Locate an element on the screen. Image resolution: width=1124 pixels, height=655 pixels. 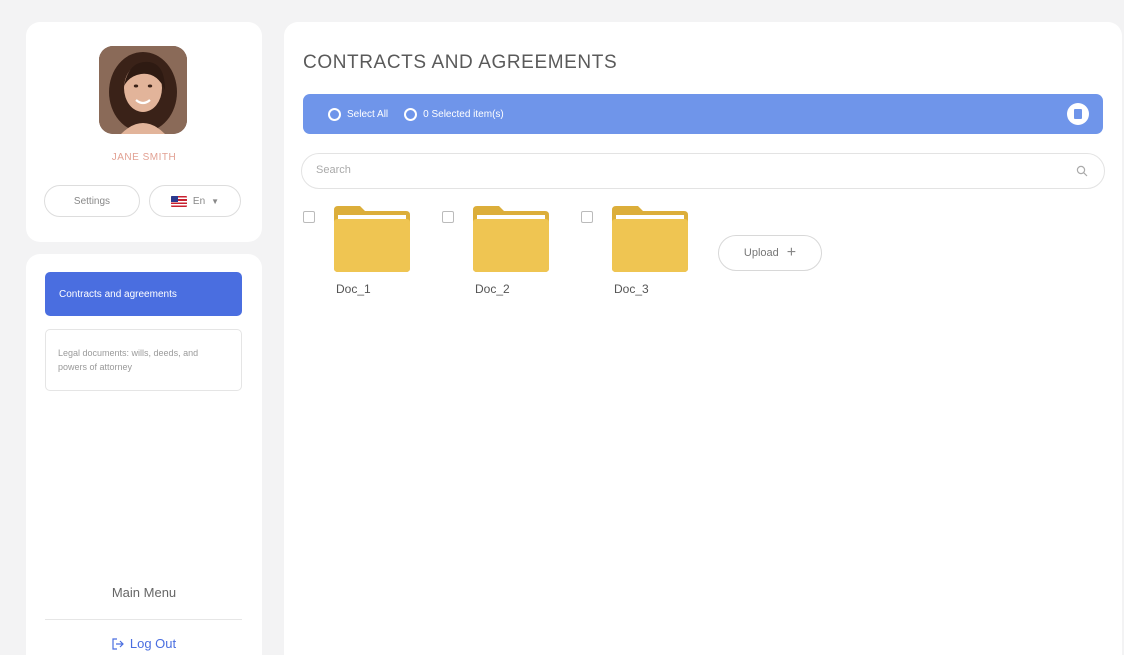
select-all-label: Select All is located at coordinates (368, 114).